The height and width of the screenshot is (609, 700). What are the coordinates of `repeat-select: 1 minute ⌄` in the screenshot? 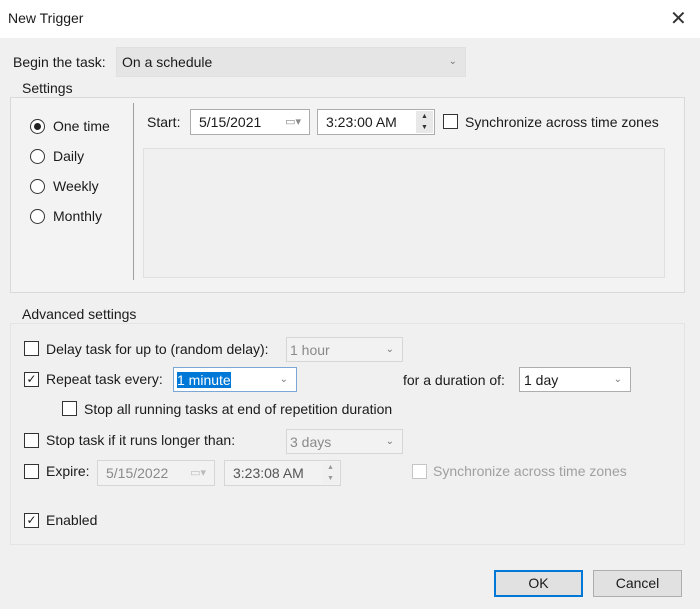 It's located at (235, 379).